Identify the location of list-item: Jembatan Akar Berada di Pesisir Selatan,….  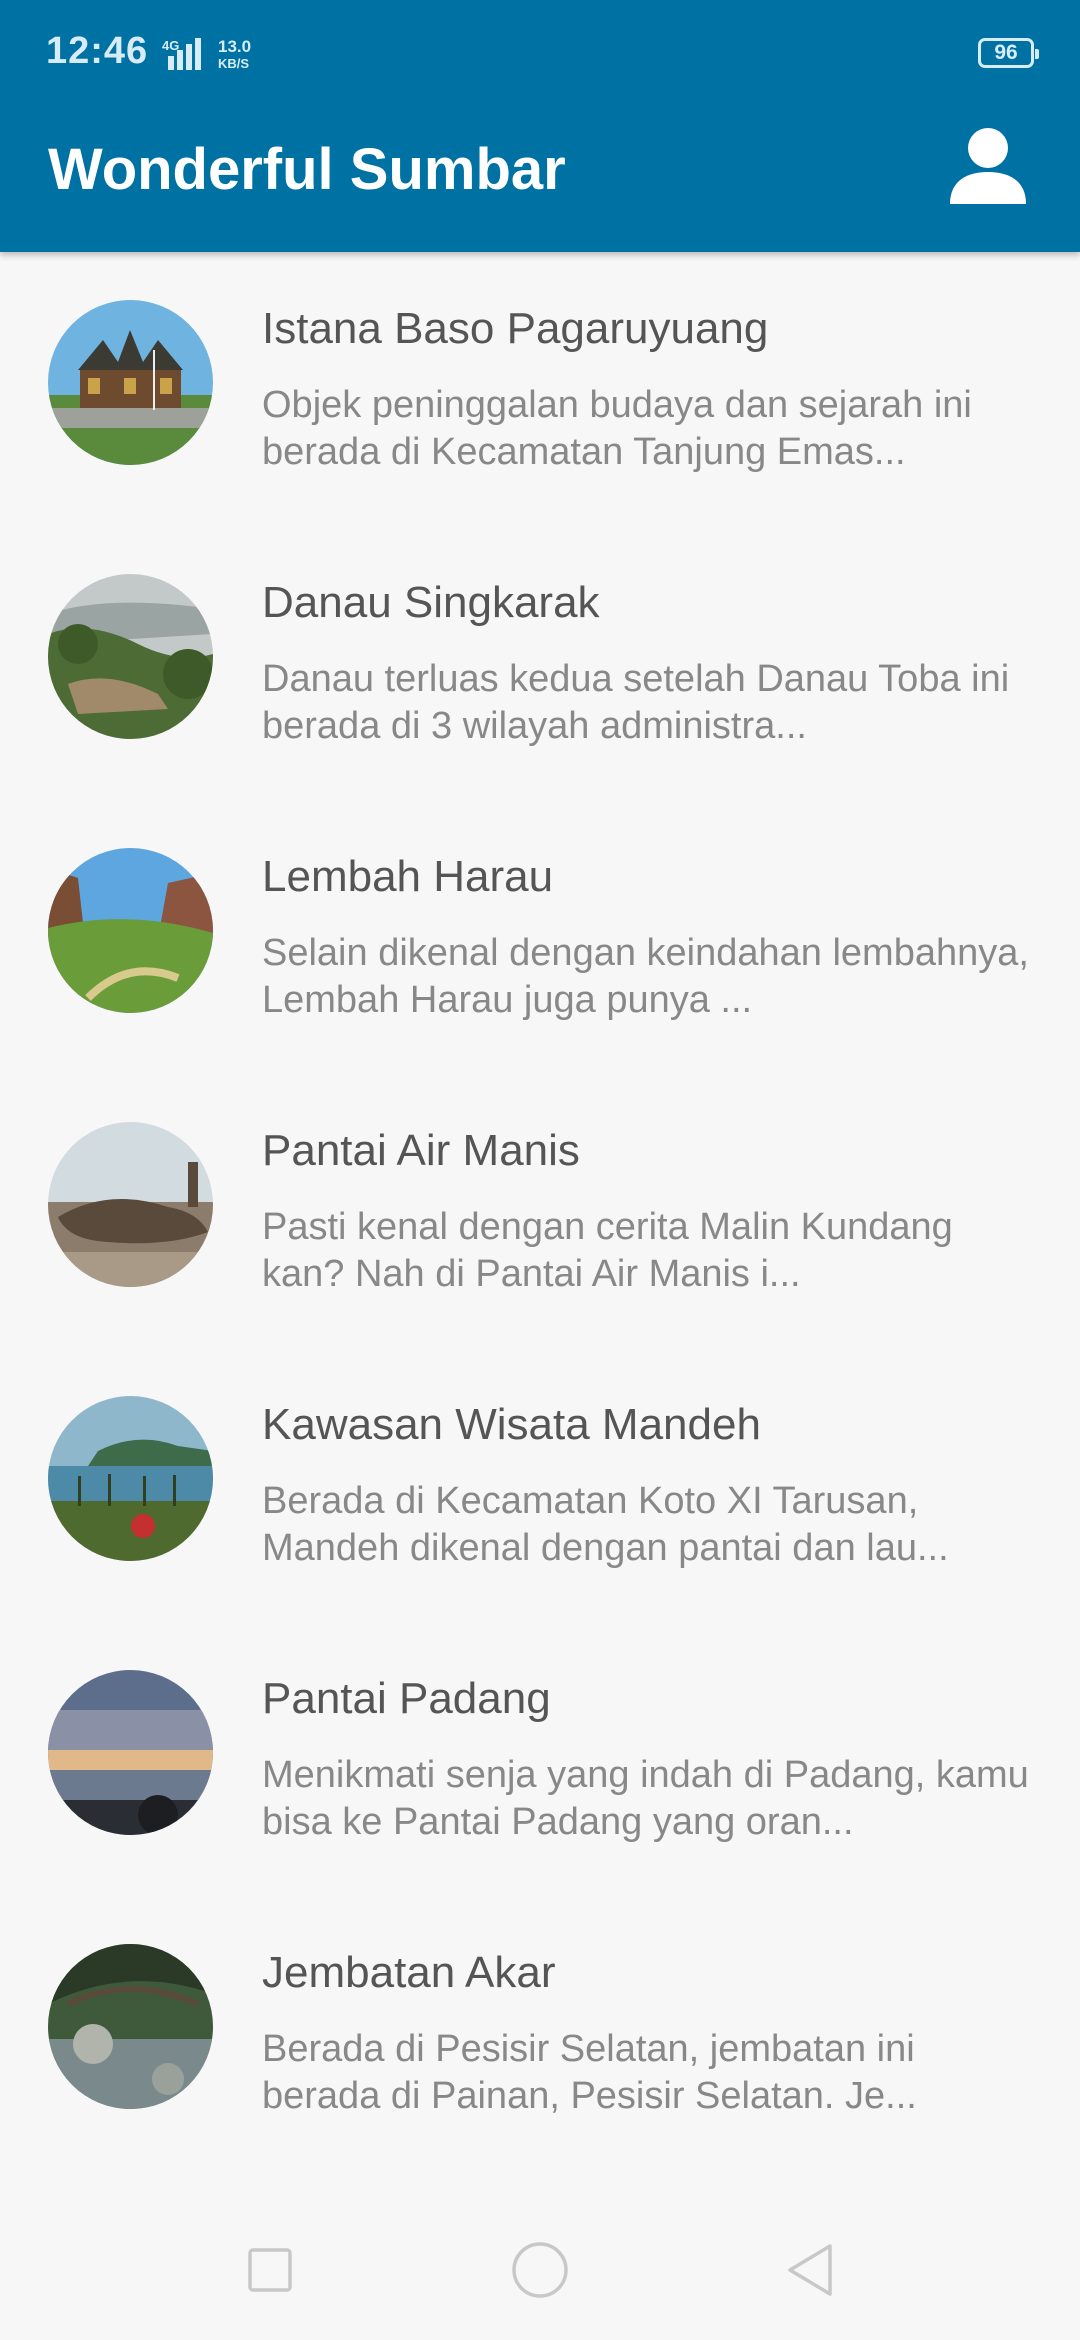
(540, 2033).